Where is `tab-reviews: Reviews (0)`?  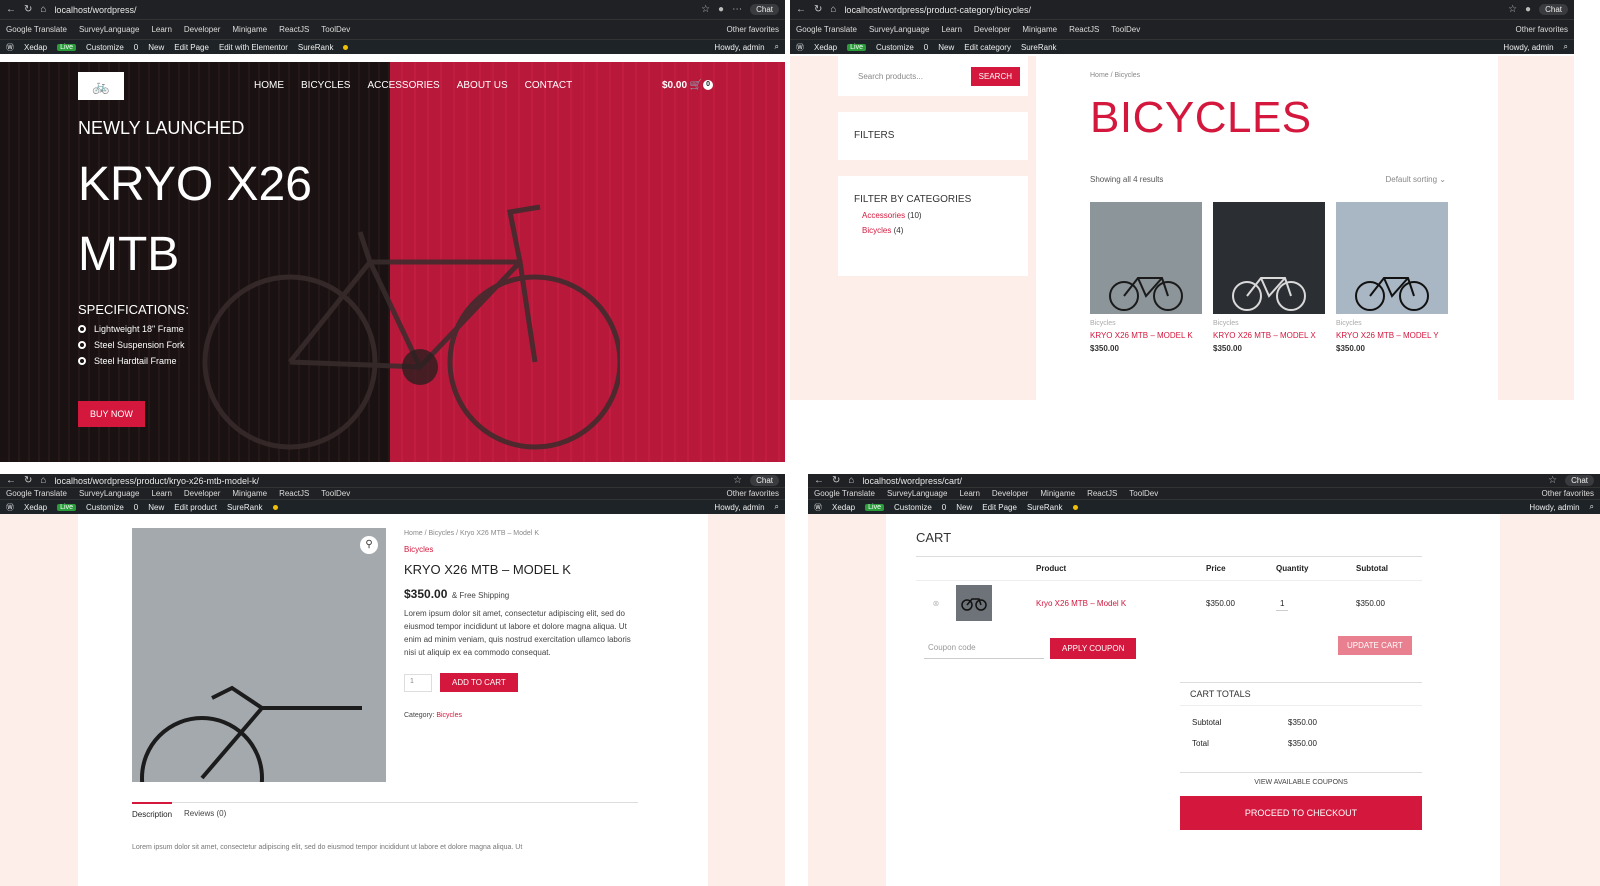 tab-reviews: Reviews (0) is located at coordinates (205, 811).